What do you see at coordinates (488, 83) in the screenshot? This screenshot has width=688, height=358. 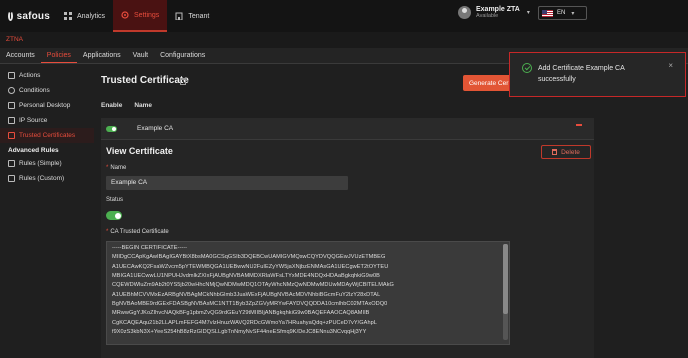 I see `generate-certificate-button: Generate Cer` at bounding box center [488, 83].